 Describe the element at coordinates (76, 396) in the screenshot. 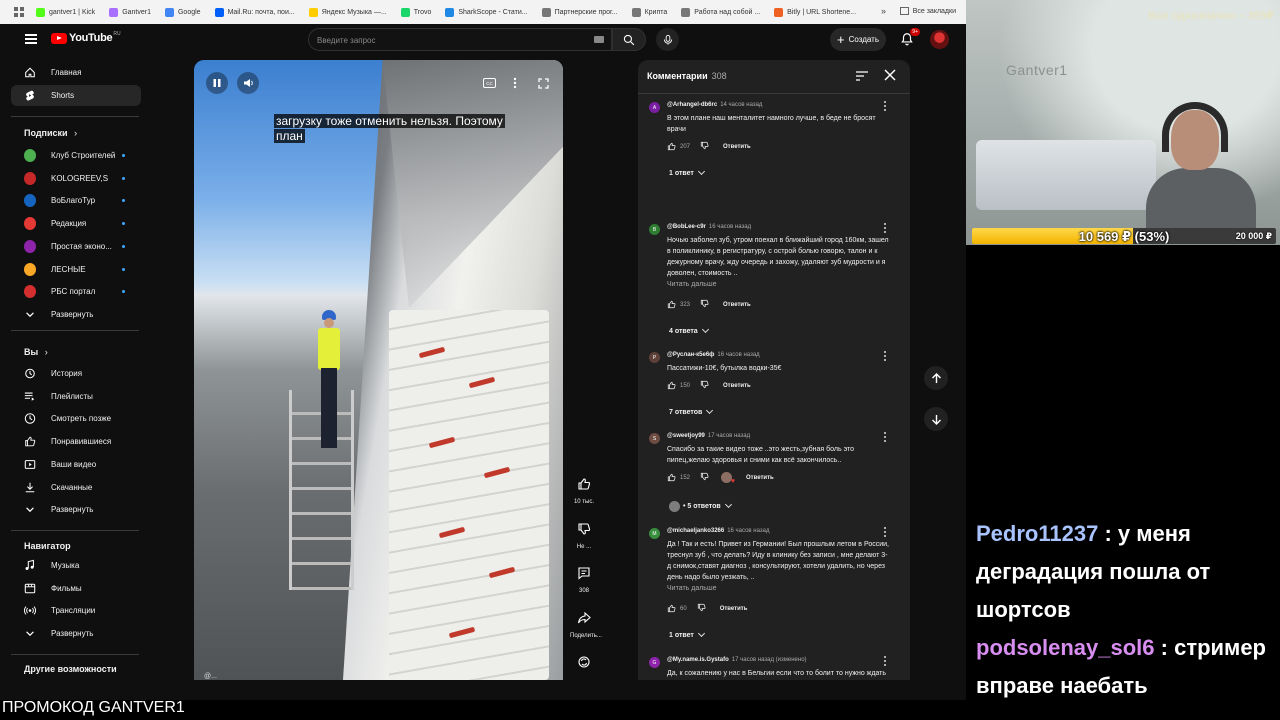

I see `sidebar-item: Плейлисты` at that location.